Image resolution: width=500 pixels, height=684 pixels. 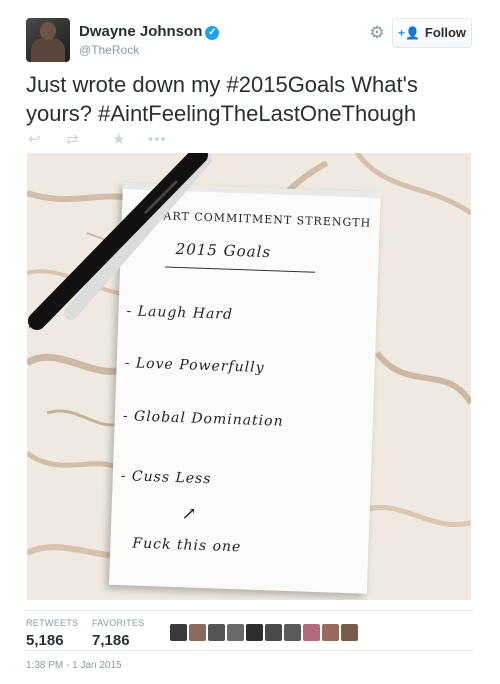 What do you see at coordinates (120, 241) in the screenshot?
I see `pen` at bounding box center [120, 241].